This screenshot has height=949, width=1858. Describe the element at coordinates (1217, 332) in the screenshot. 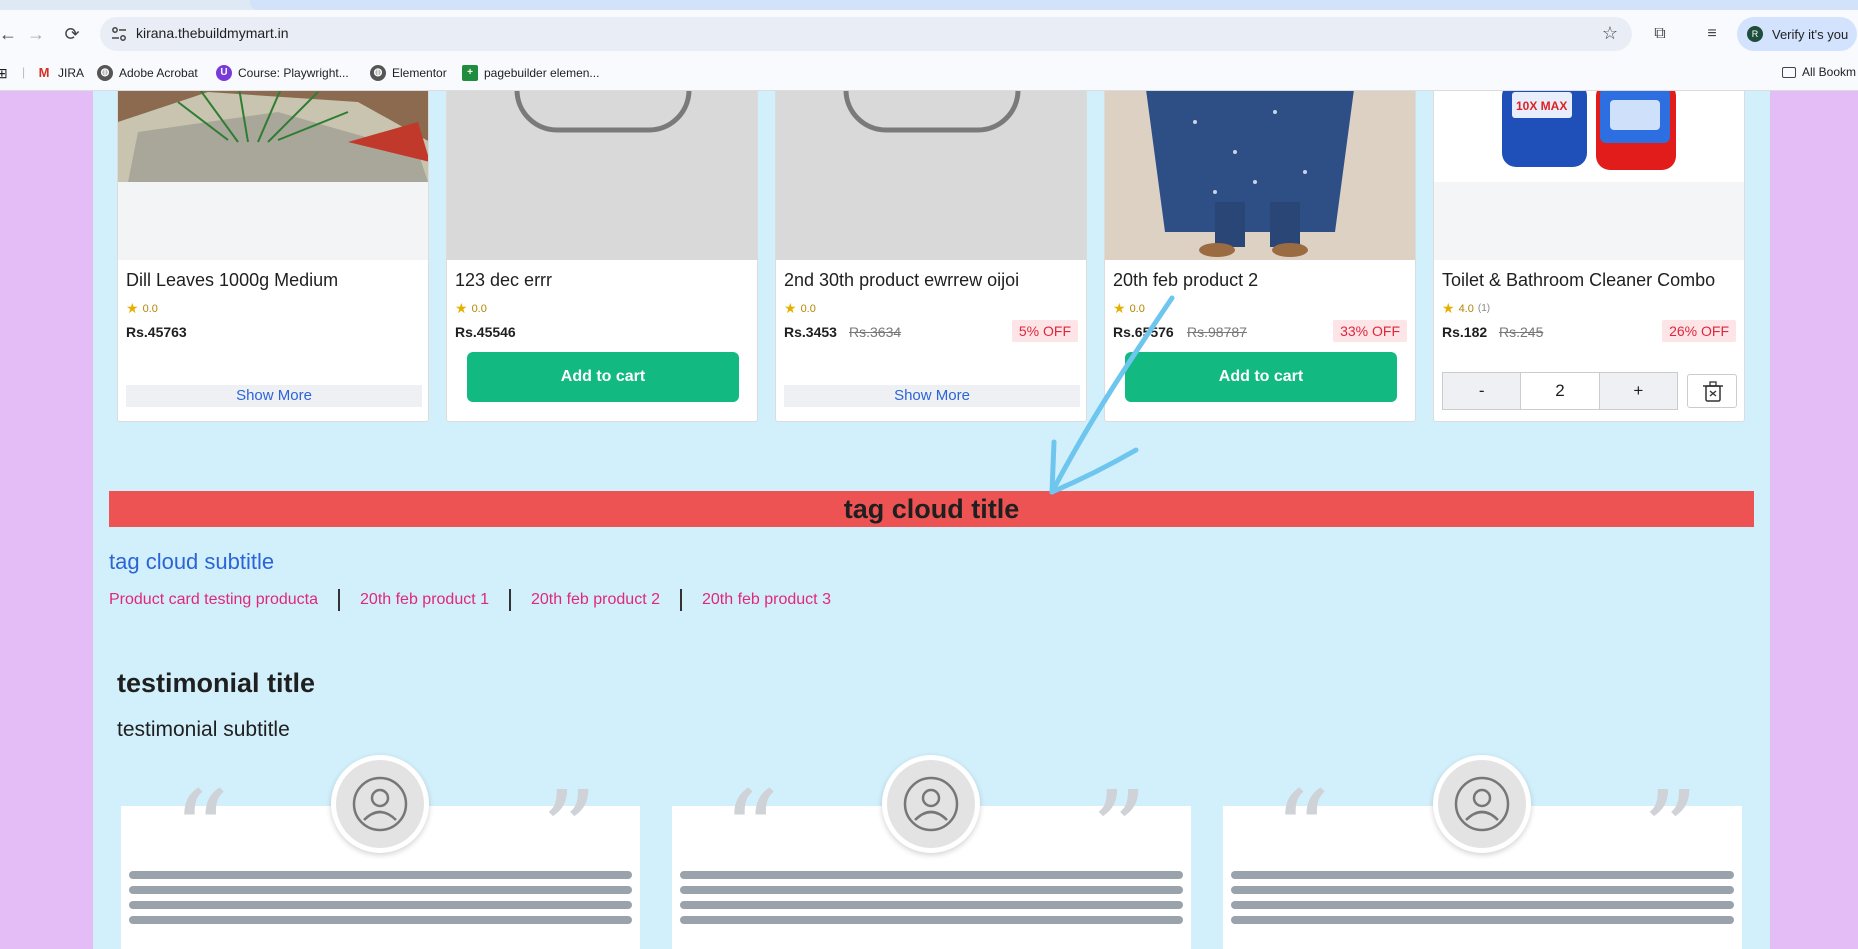

I see `product-mrp: Rs.98787` at that location.